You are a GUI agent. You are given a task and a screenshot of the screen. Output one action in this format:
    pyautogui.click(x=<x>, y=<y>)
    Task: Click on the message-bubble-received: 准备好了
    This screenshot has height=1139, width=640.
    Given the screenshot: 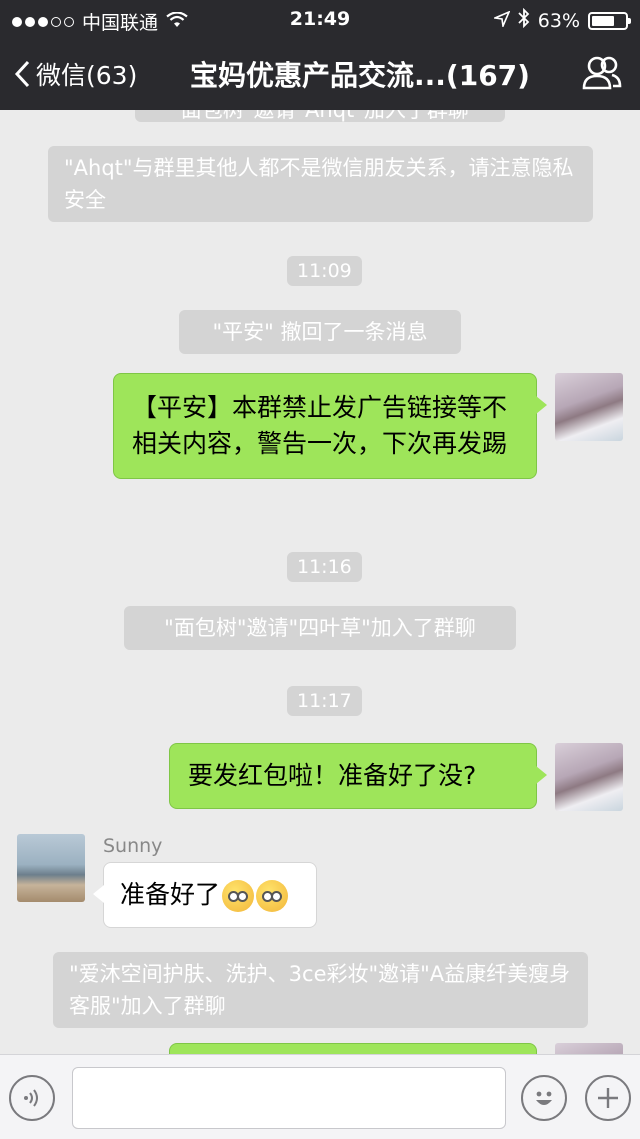 What is the action you would take?
    pyautogui.click(x=205, y=895)
    